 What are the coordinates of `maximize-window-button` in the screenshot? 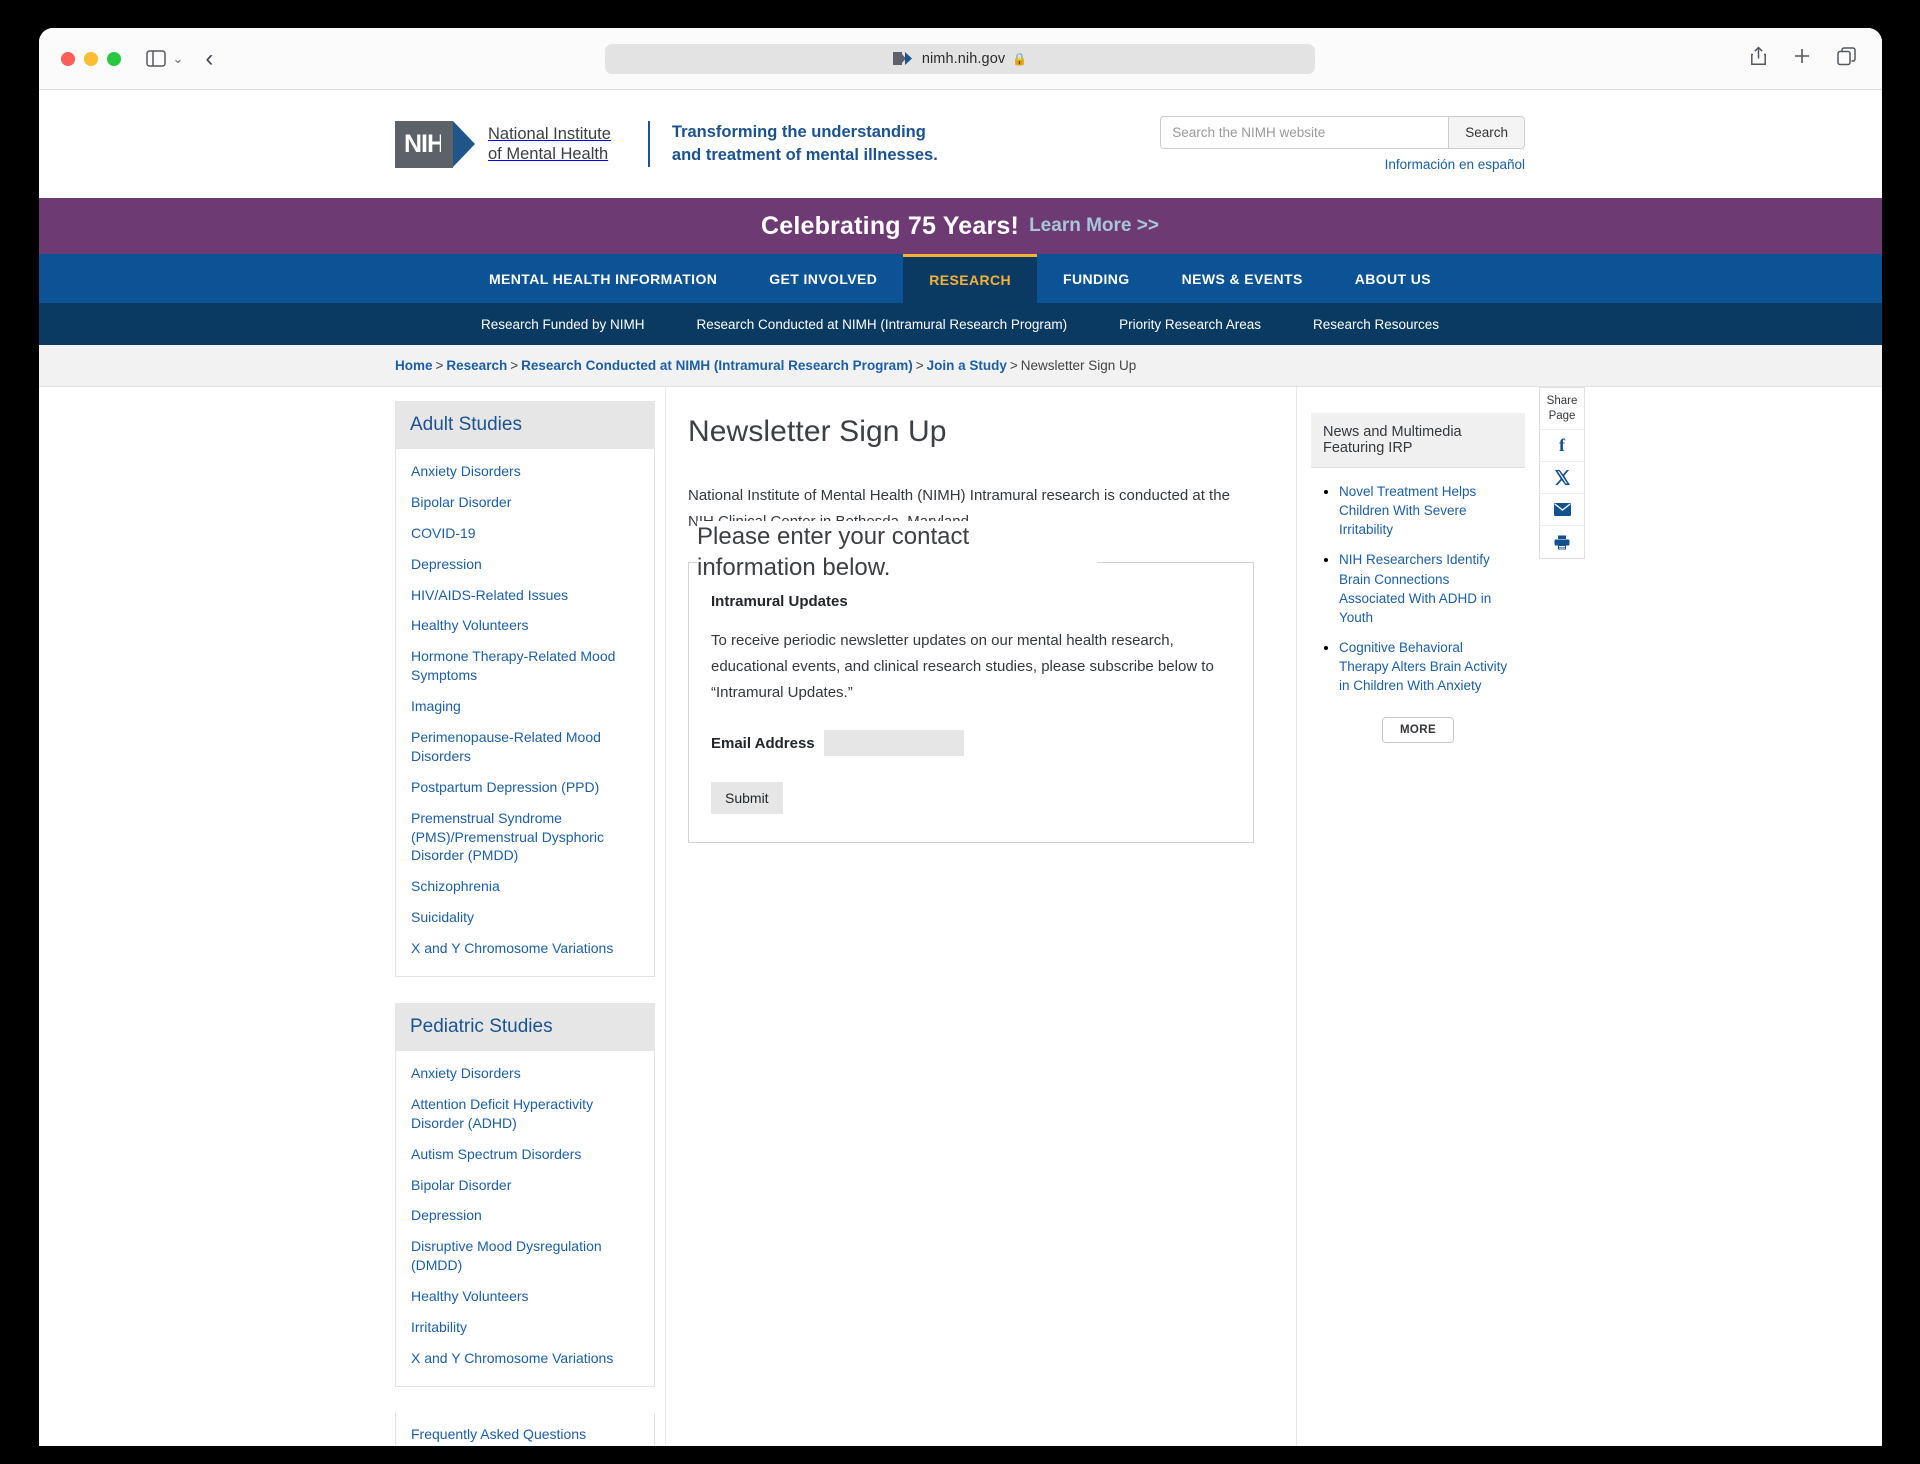 It's located at (113, 58).